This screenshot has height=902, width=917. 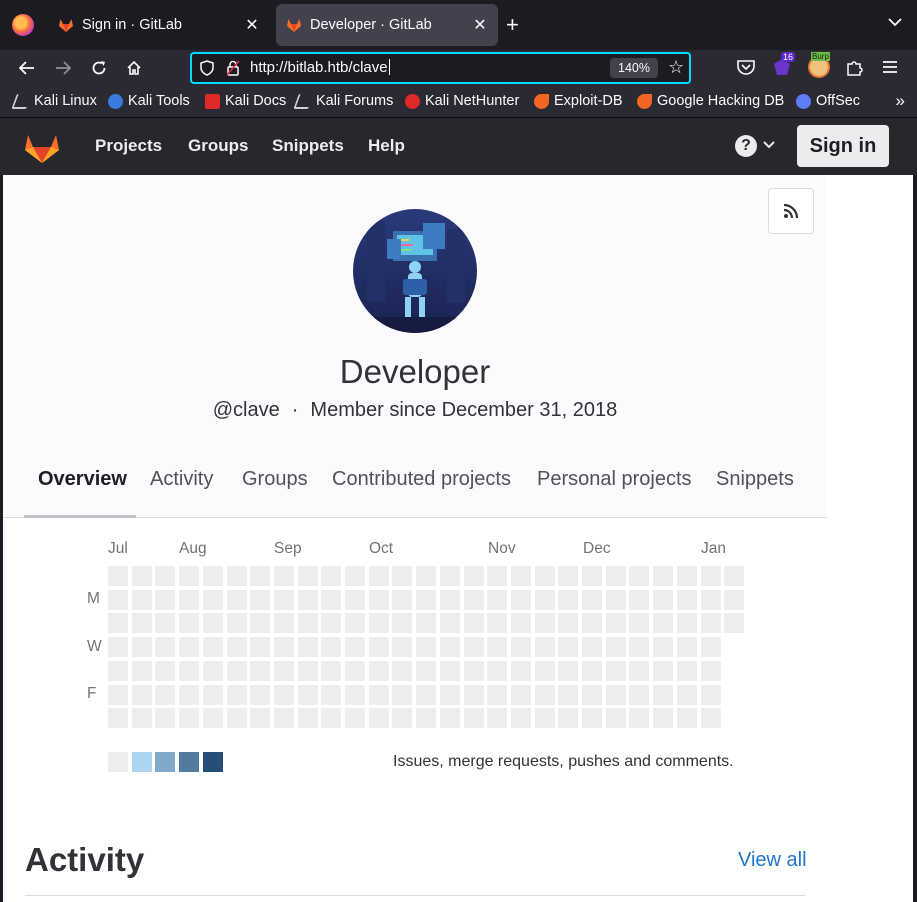 What do you see at coordinates (387, 25) in the screenshot?
I see `browser-tab-developer: Developer · GitLab ✕` at bounding box center [387, 25].